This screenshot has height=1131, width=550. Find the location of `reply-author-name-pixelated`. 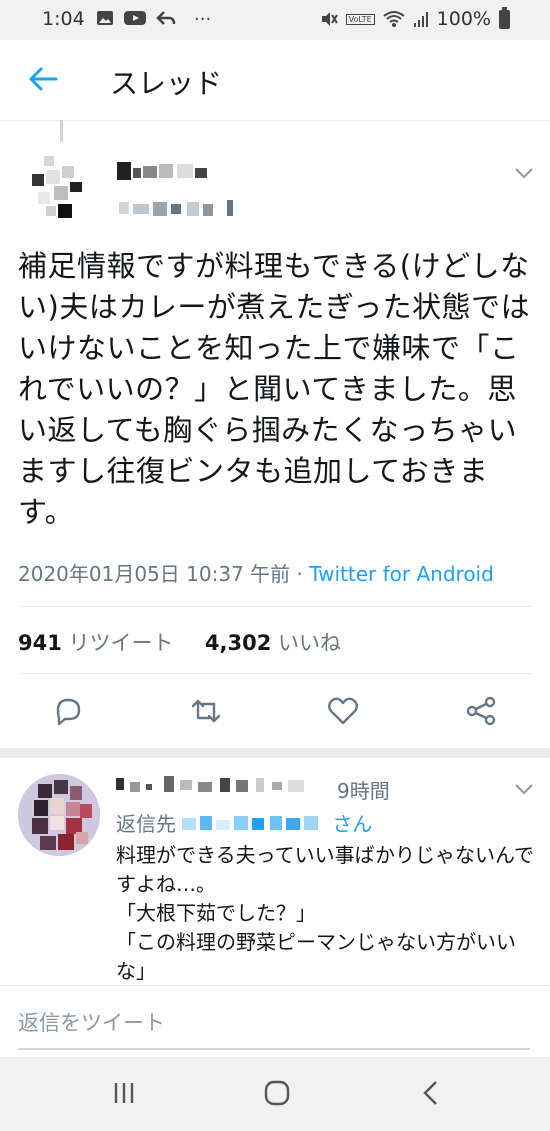

reply-author-name-pixelated is located at coordinates (221, 787).